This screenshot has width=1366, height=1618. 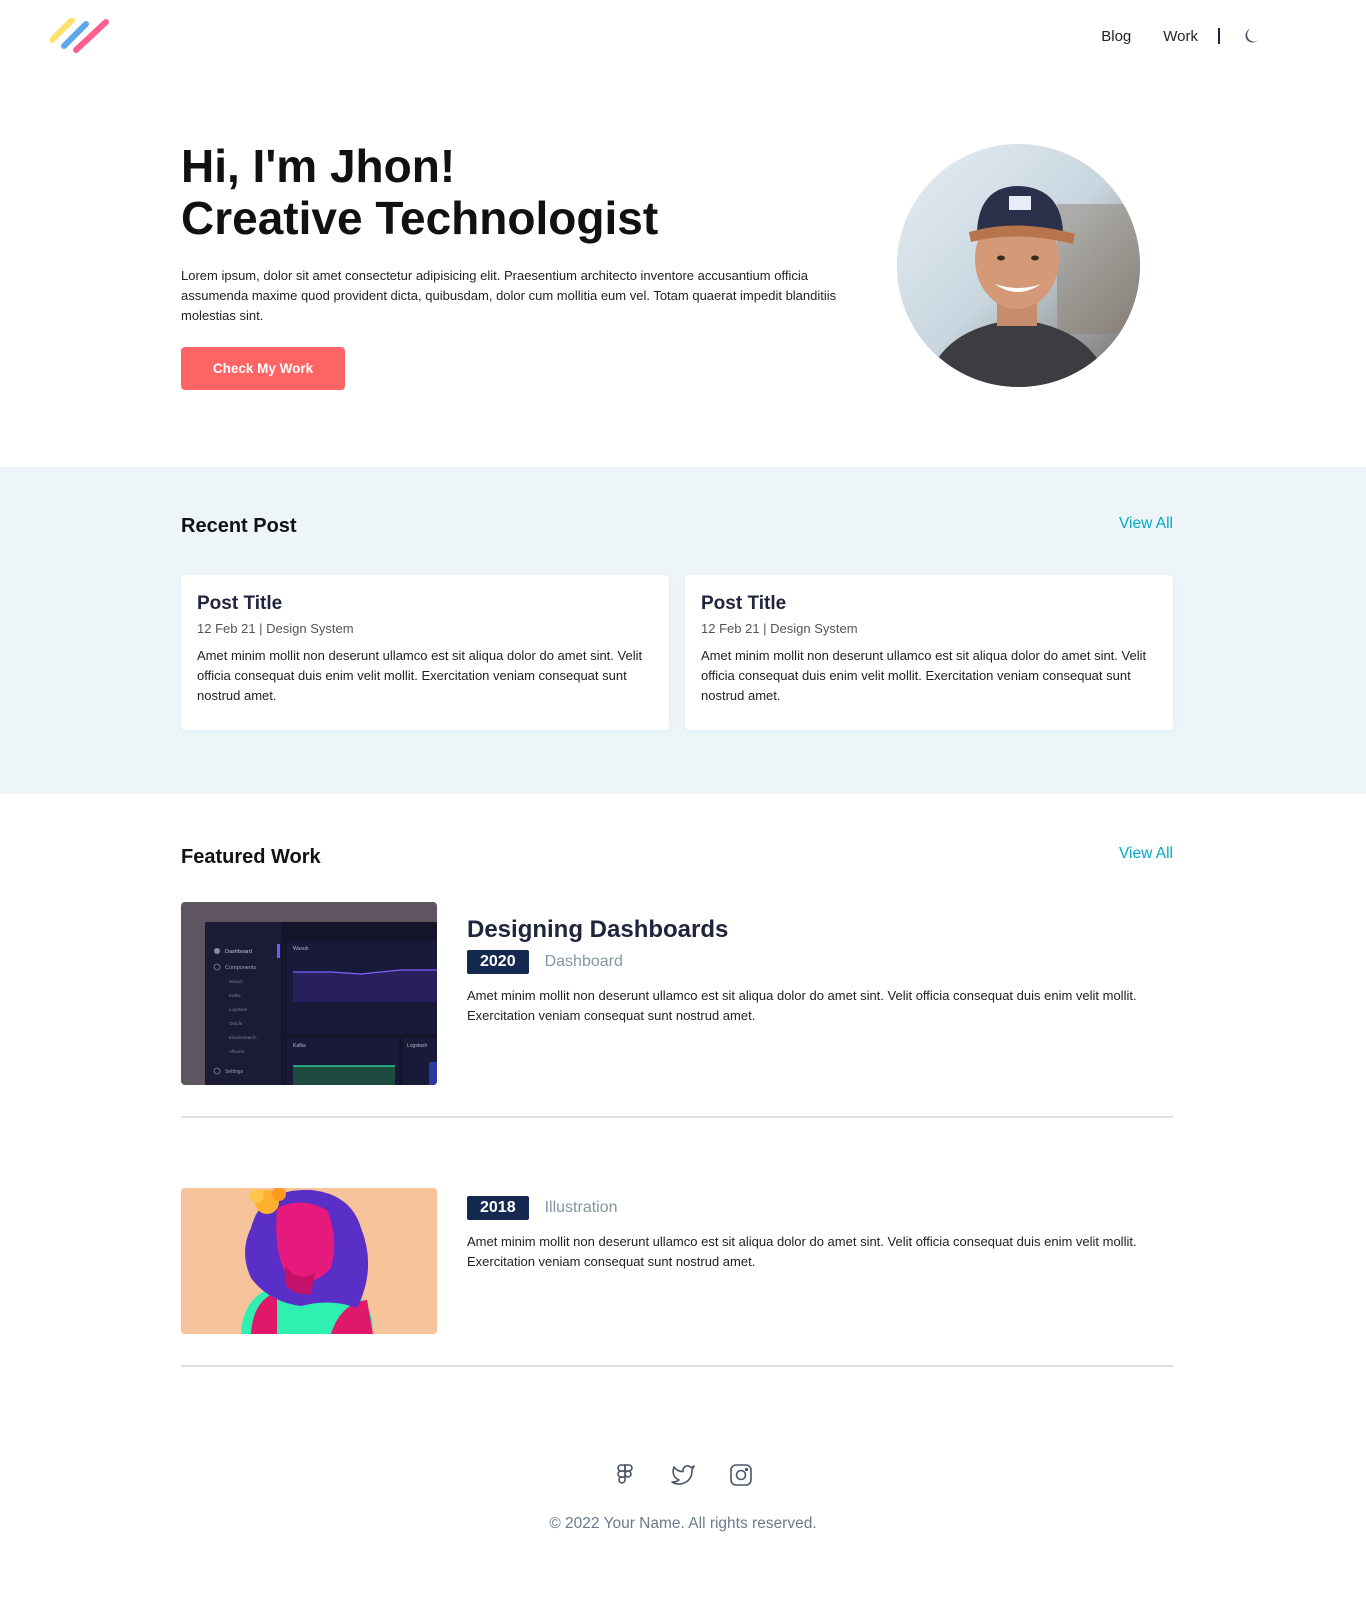 What do you see at coordinates (683, 38) in the screenshot?
I see `site-header: Blog Work` at bounding box center [683, 38].